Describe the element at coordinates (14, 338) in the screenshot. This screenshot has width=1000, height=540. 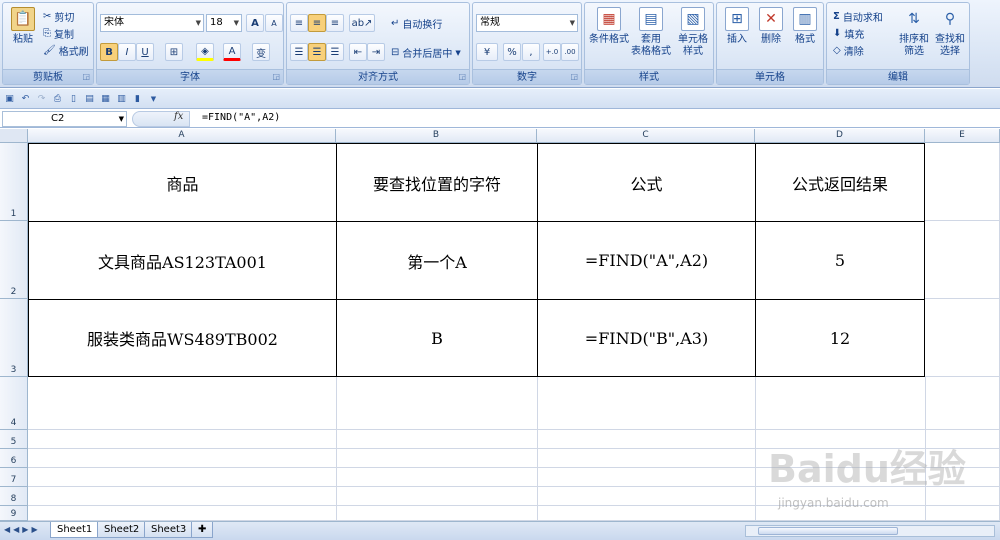
I see `row-header-3: 3` at that location.